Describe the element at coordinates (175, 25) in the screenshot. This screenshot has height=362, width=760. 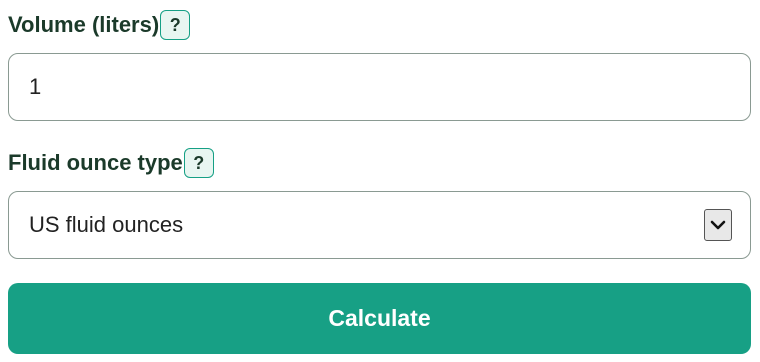
I see `volume-help-button: ?` at that location.